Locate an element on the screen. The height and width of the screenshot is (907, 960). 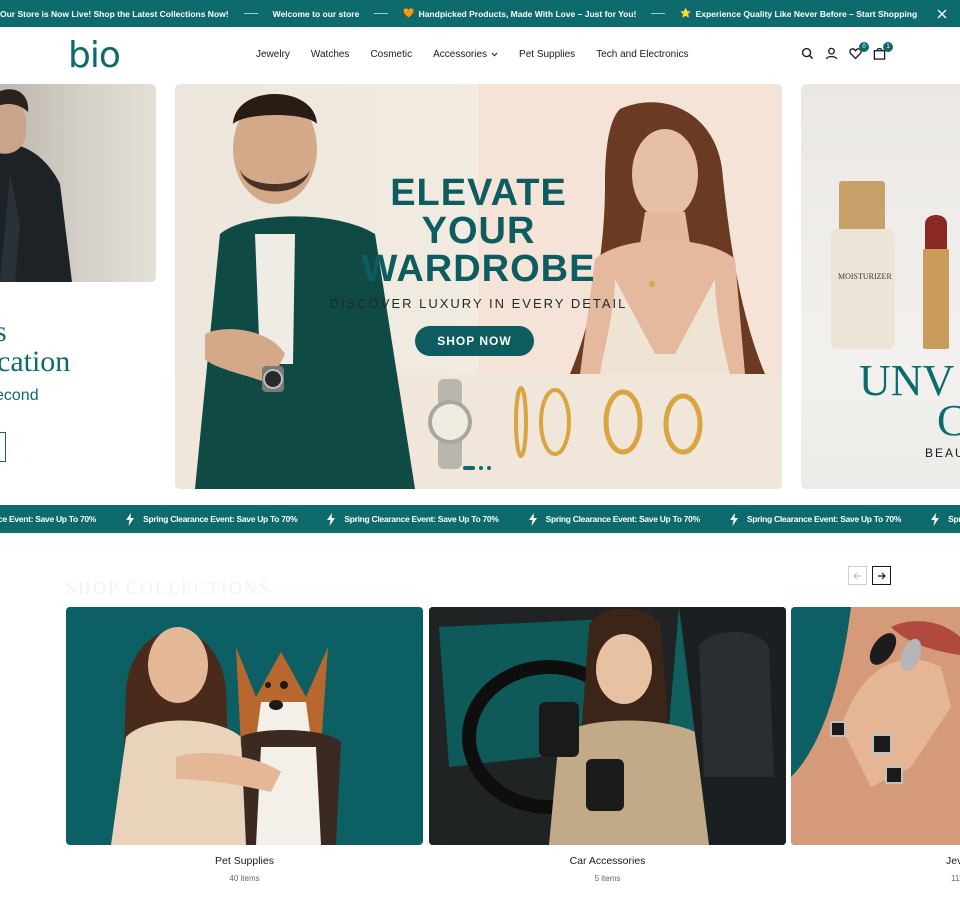
collections-next-button is located at coordinates (881, 575).